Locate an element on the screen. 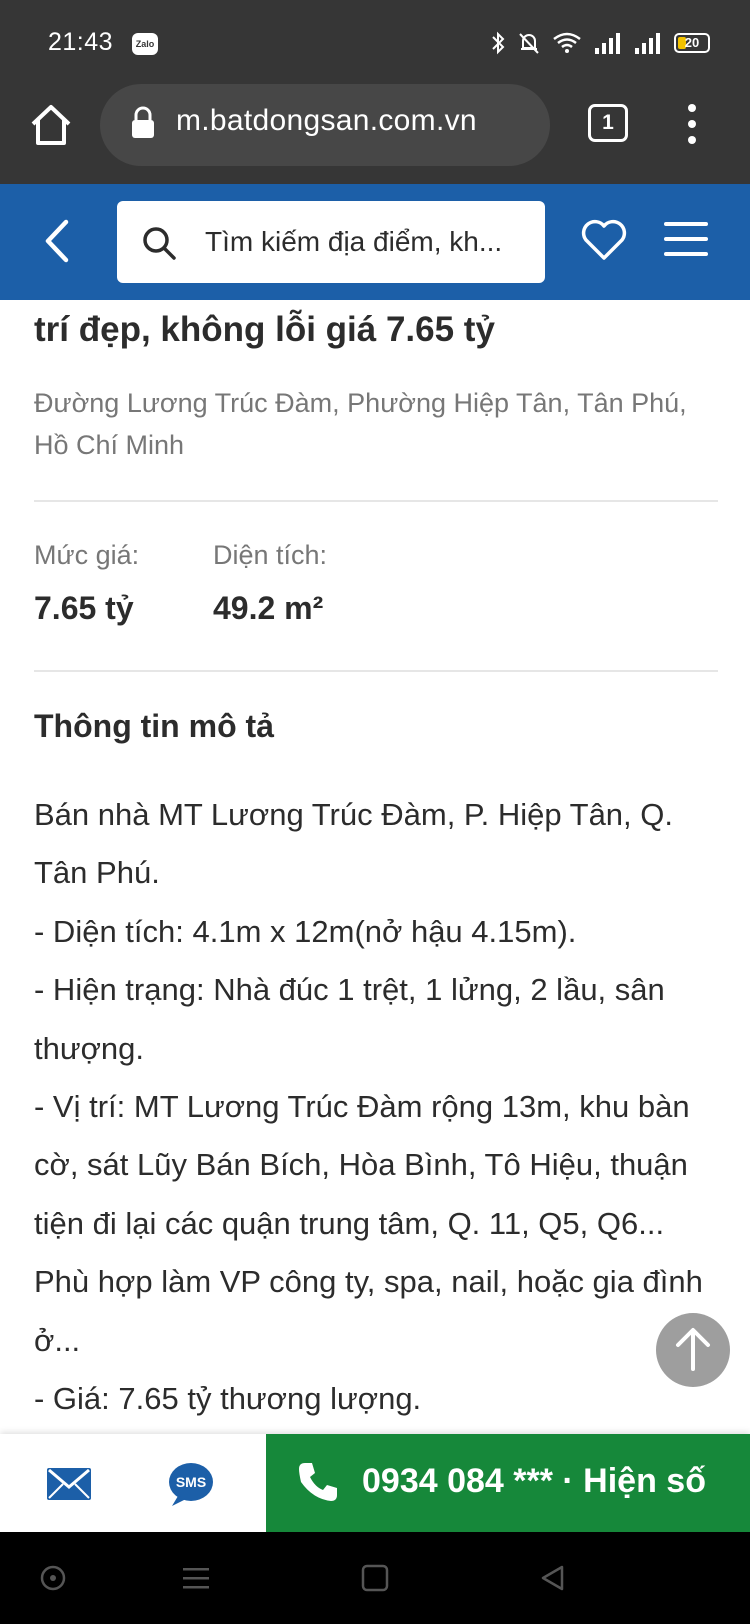 This screenshot has height=1624, width=750. sms-label: SMS is located at coordinates (191, 1482).